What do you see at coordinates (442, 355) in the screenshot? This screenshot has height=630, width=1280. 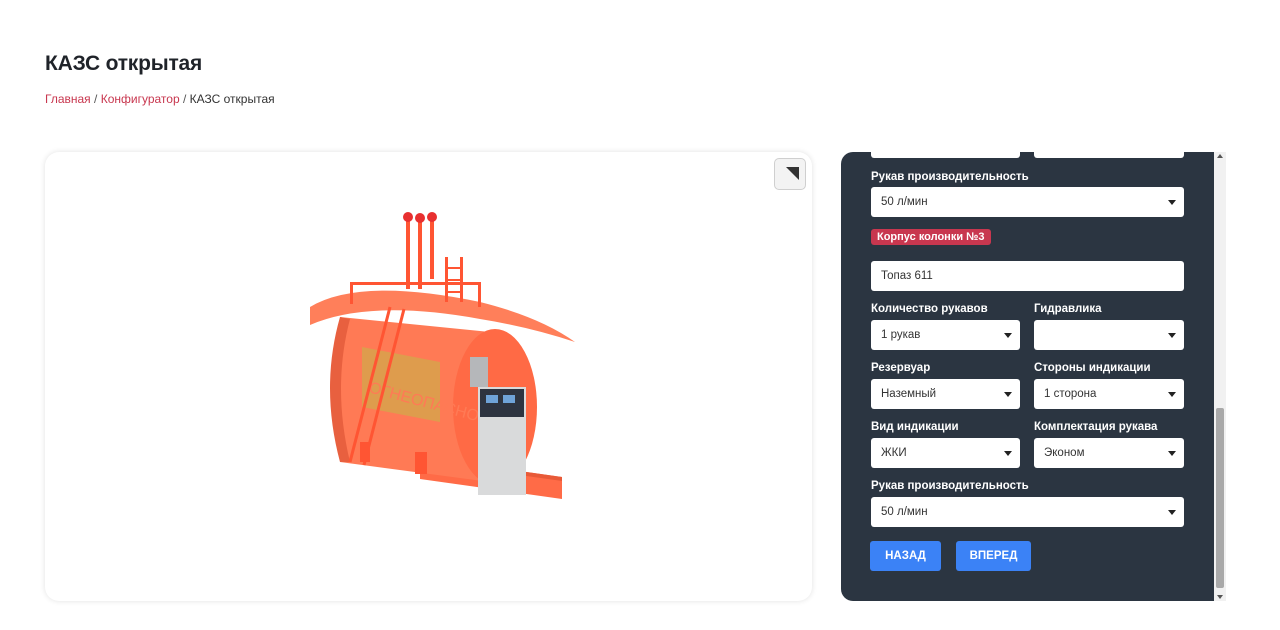 I see `fuel-station-model: ОГНЕОПАСНО` at bounding box center [442, 355].